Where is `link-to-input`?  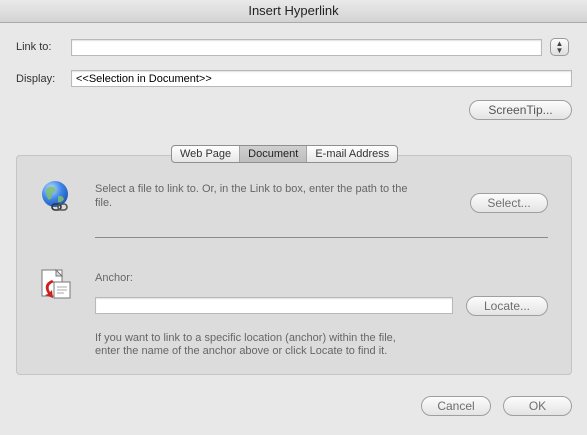 link-to-input is located at coordinates (306, 47).